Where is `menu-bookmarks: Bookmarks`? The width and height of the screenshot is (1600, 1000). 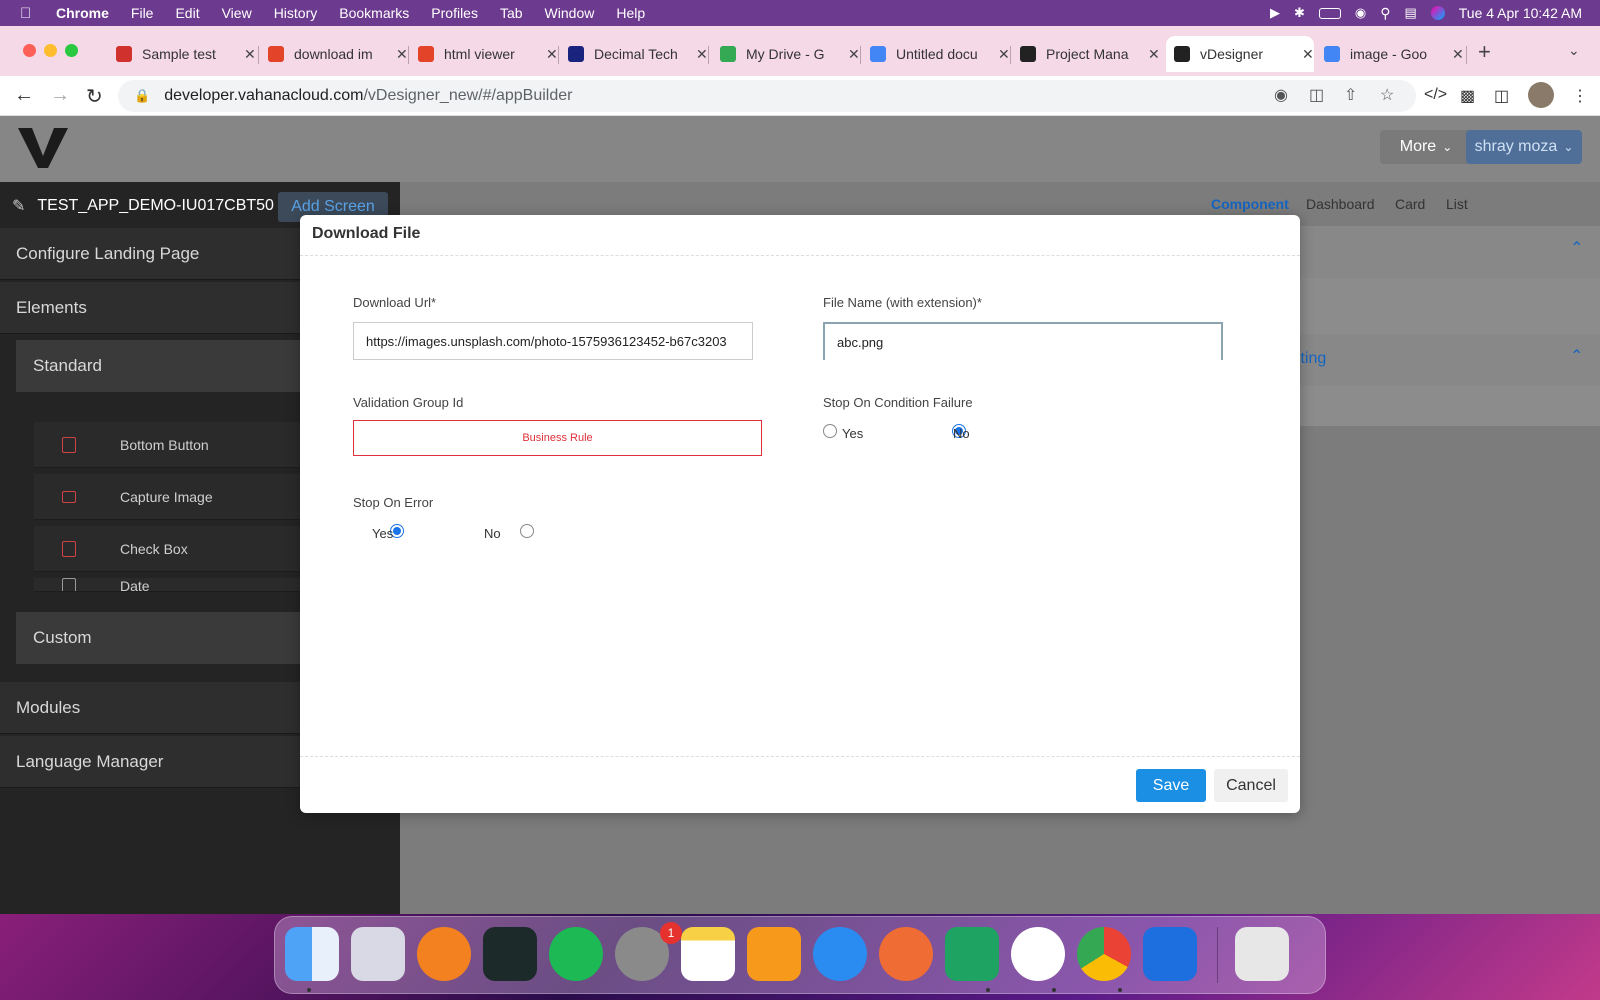 menu-bookmarks: Bookmarks is located at coordinates (374, 13).